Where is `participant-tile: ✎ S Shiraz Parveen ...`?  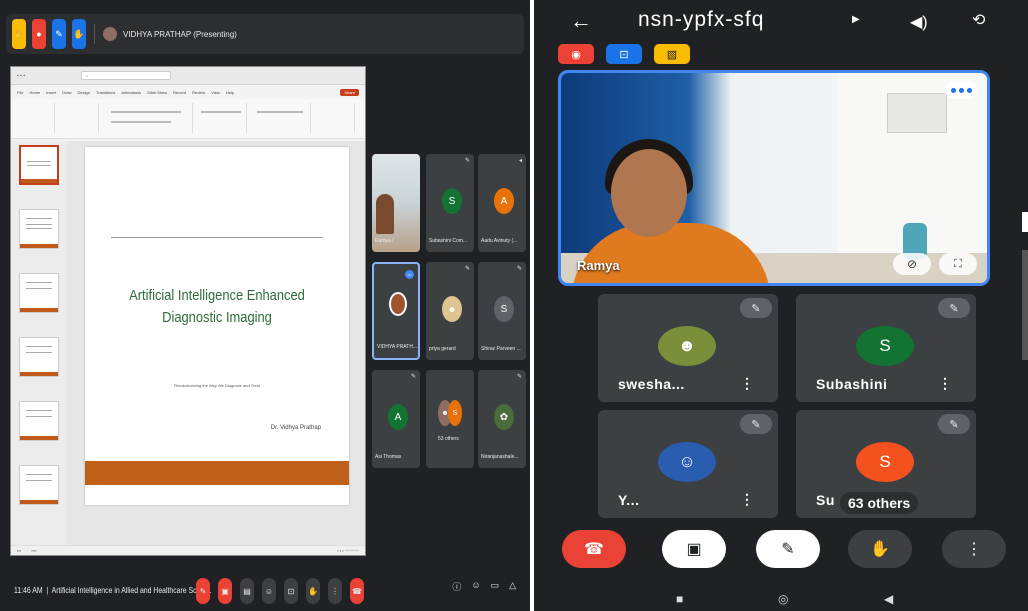
participant-tile: ✎ S Shiraz Parveen ... is located at coordinates (502, 311).